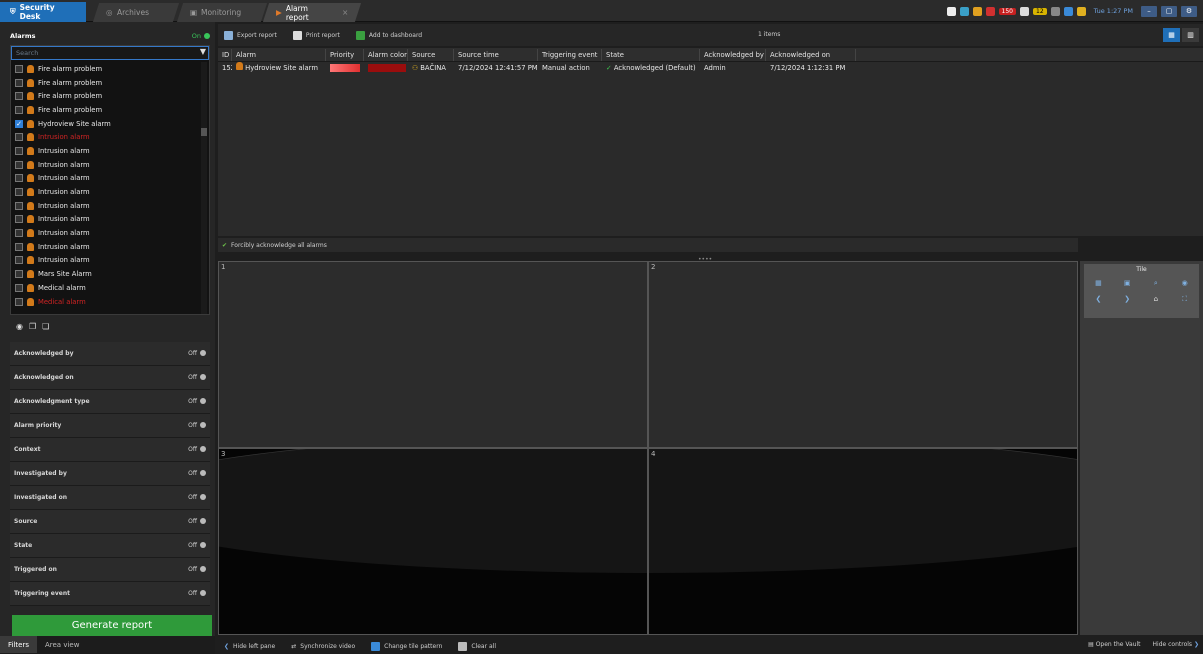  Describe the element at coordinates (105, 274) in the screenshot. I see `alarm-list-item: Mars Site Alarm` at that location.